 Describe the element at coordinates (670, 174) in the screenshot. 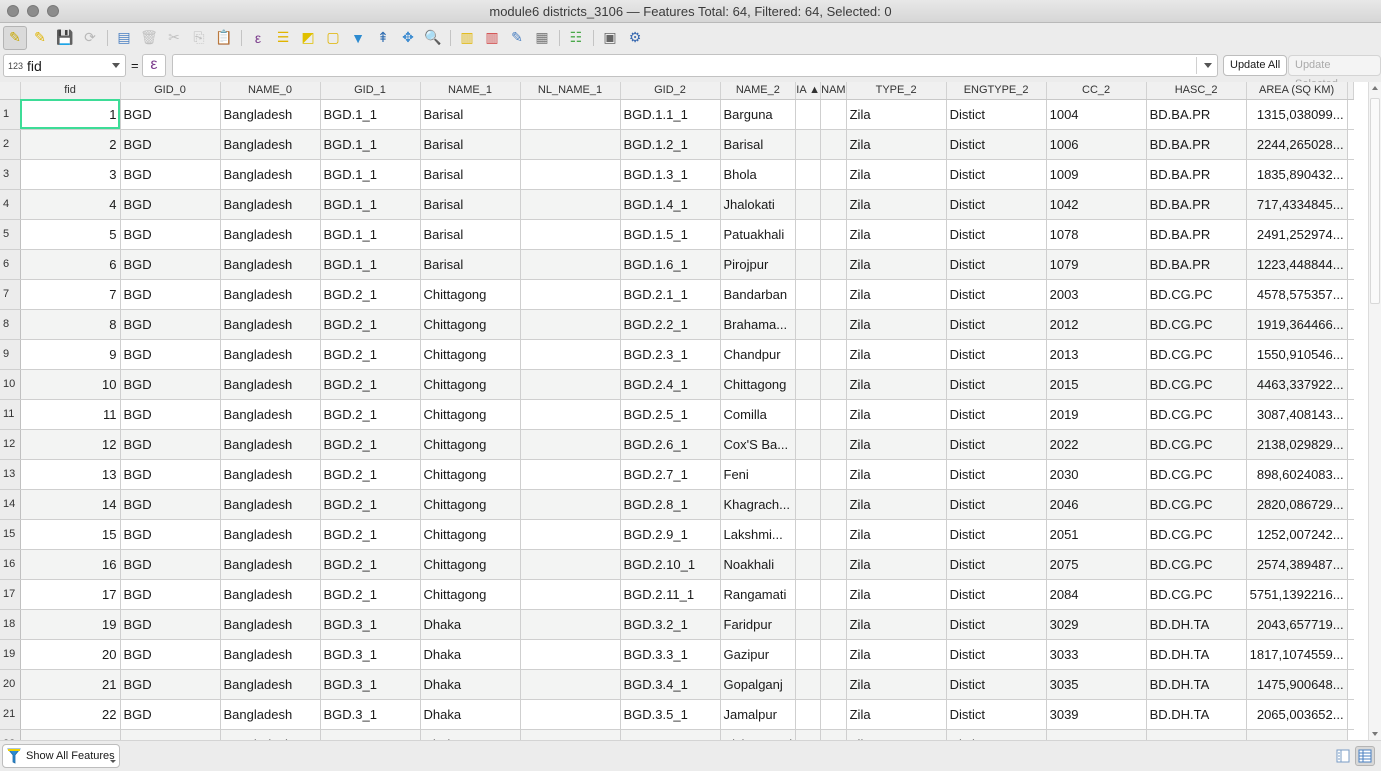

I see `table-cell: BGD.1.3_1` at that location.